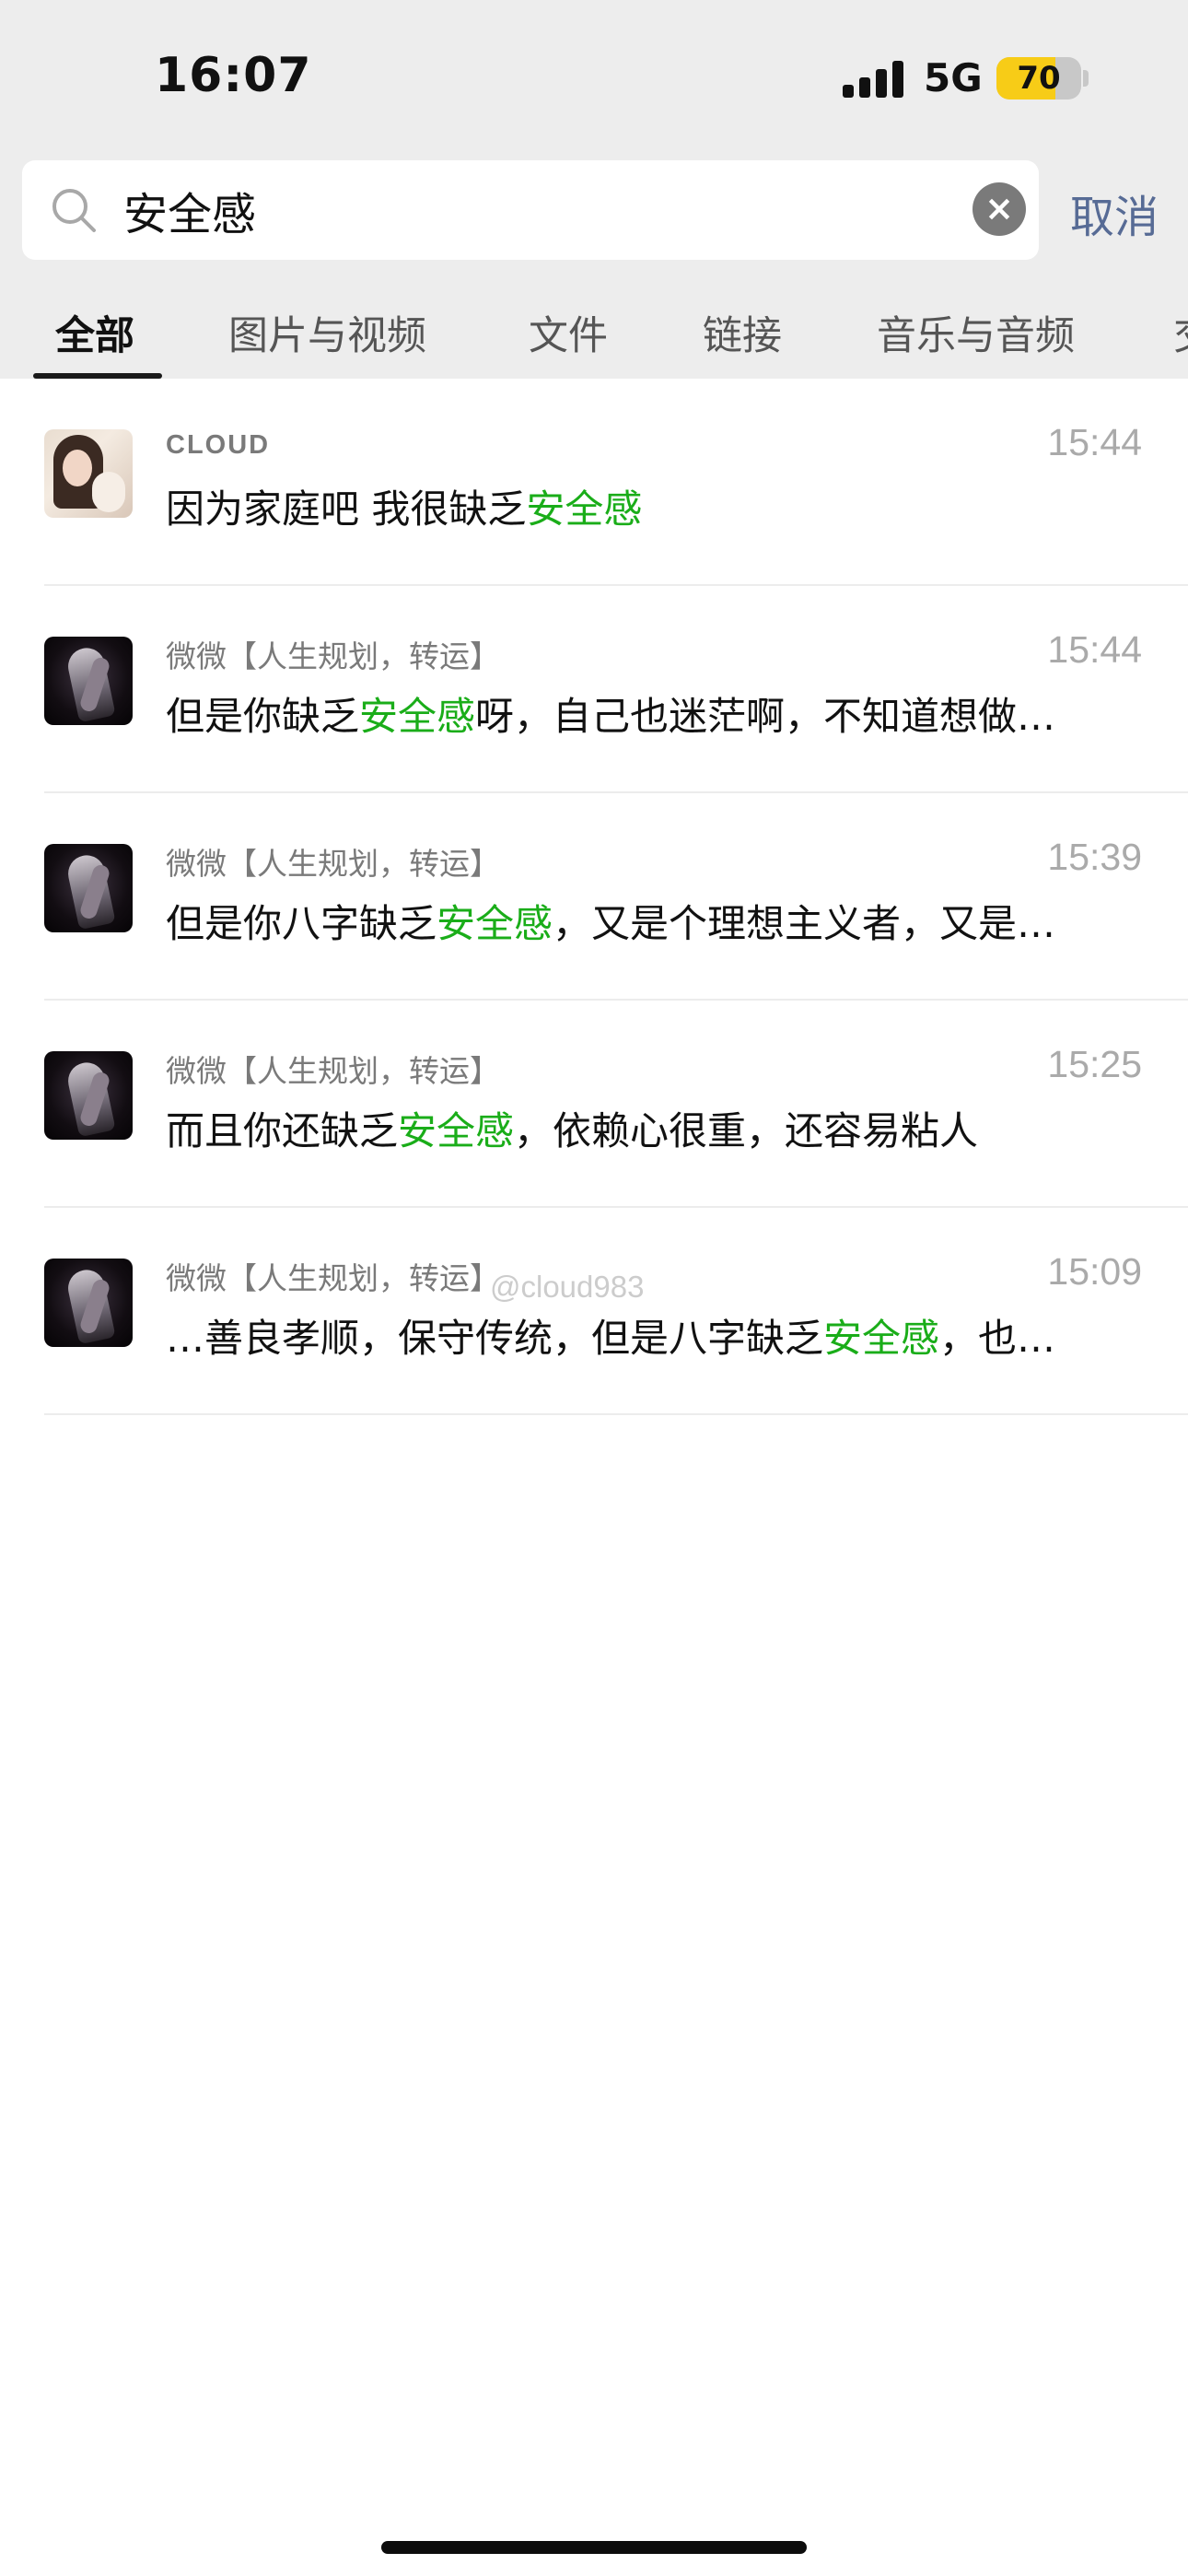 Image resolution: width=1188 pixels, height=2576 pixels. I want to click on tab-more: 交, so click(1180, 332).